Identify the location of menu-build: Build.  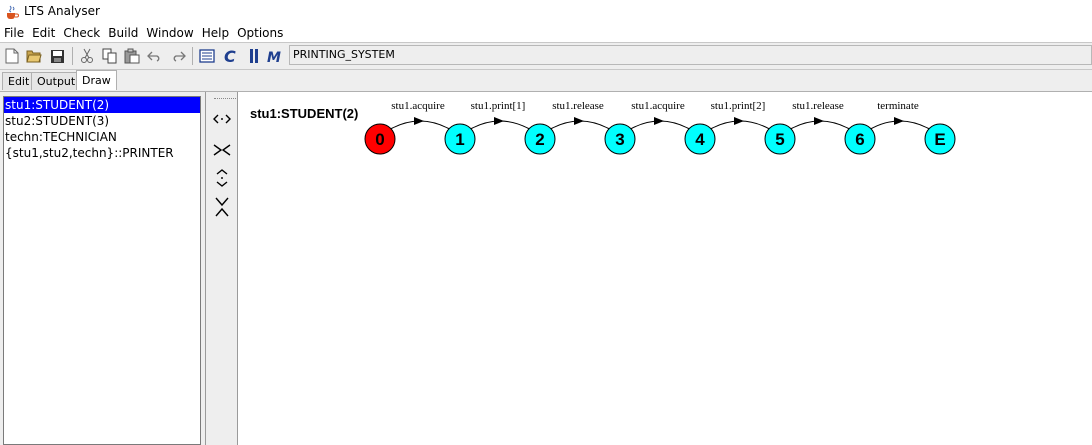
(123, 33).